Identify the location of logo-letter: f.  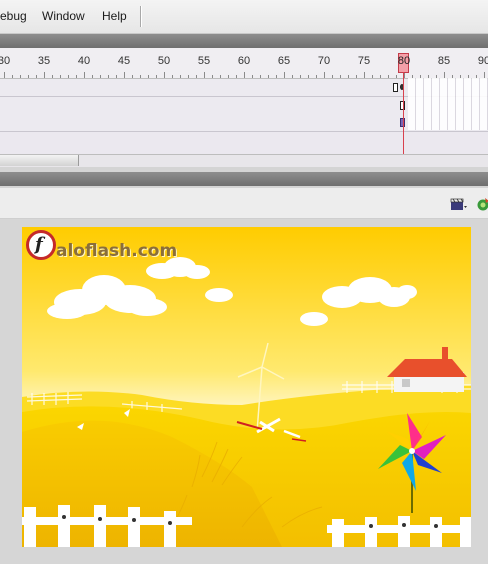
(39, 244).